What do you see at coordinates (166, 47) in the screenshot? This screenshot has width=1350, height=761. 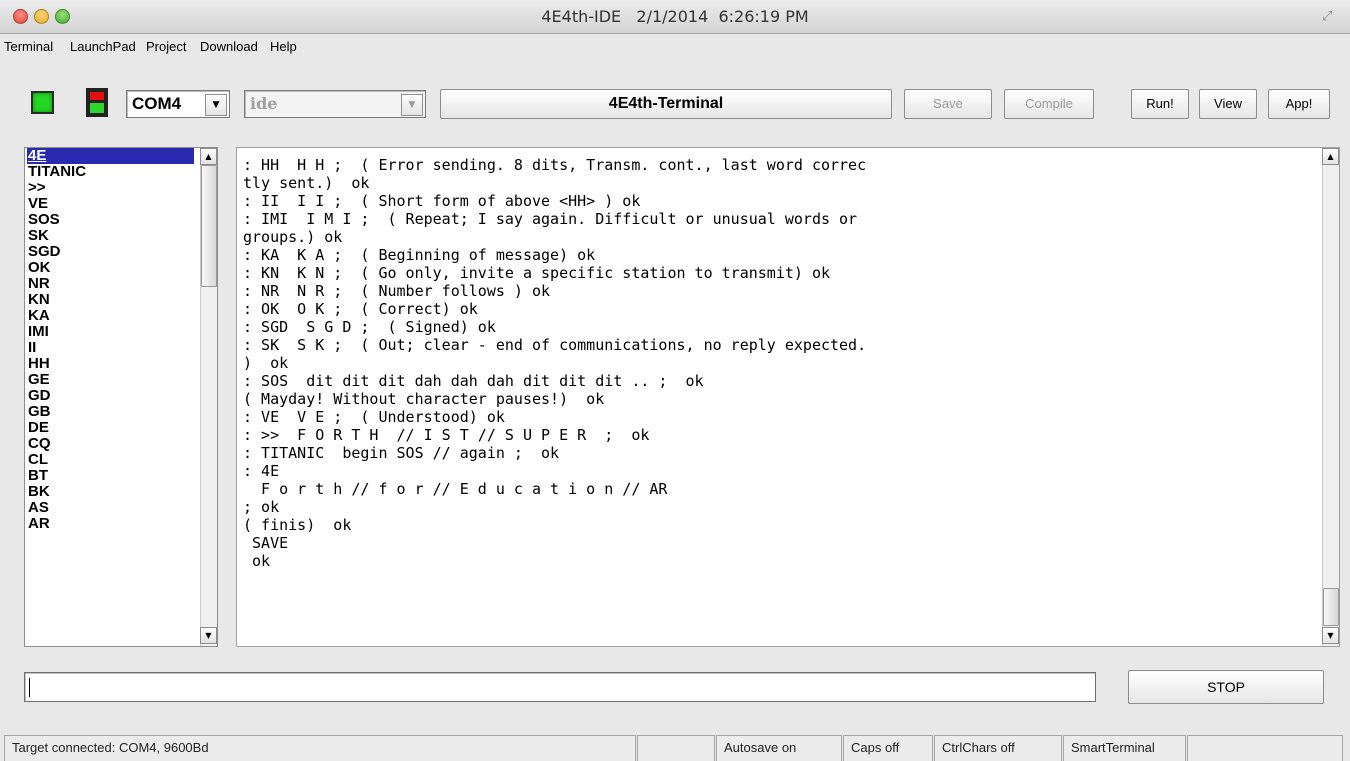 I see `menu-project: Project` at bounding box center [166, 47].